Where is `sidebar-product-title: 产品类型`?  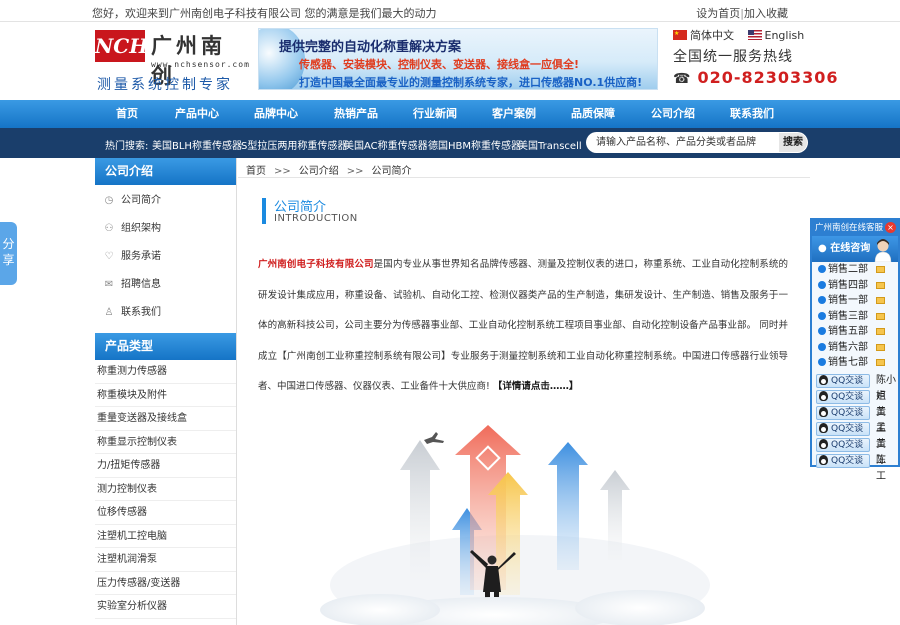 sidebar-product-title: 产品类型 is located at coordinates (165, 346).